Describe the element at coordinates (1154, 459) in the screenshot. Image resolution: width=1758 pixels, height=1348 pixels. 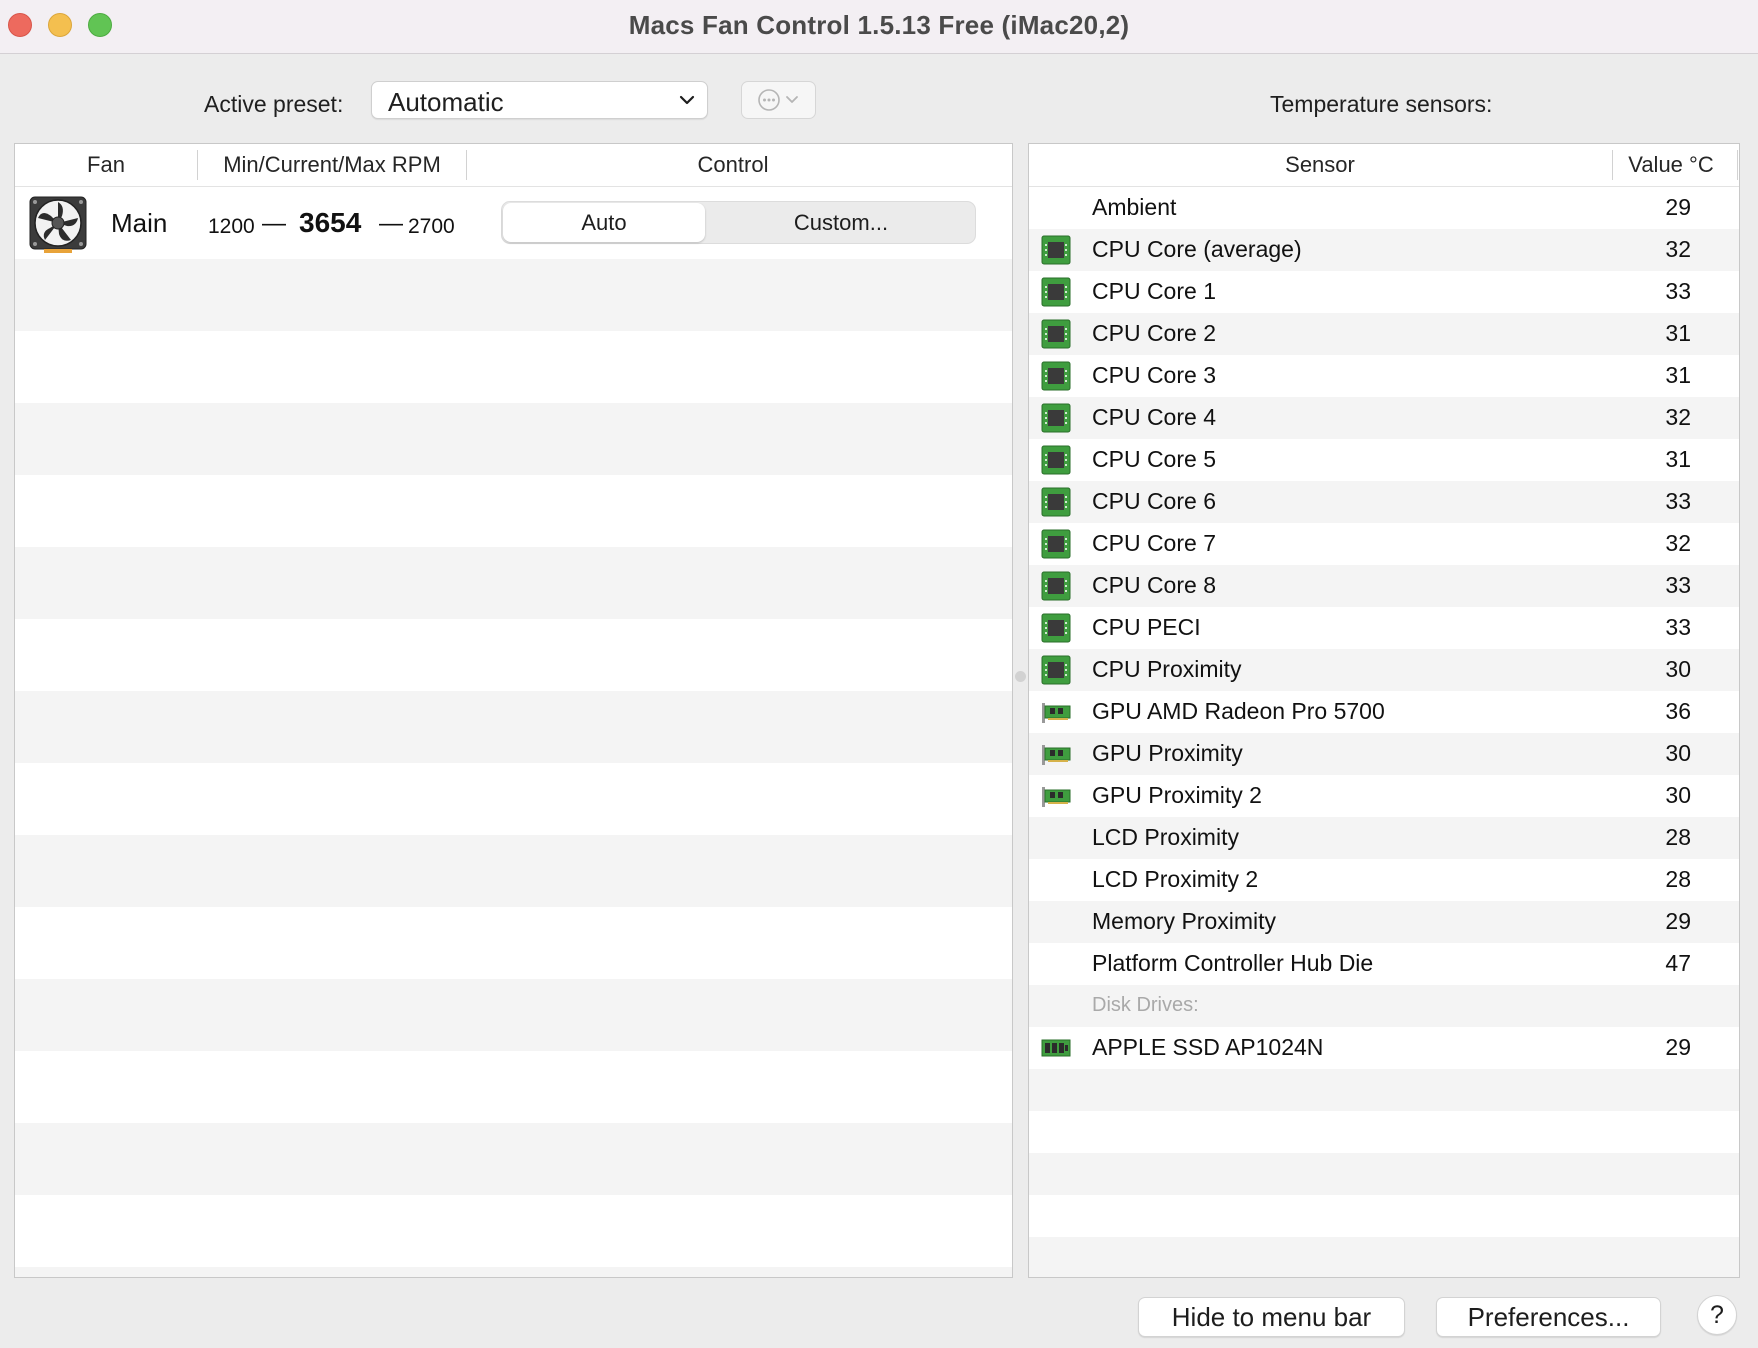
I see `sensor-name: CPU Core 5` at that location.